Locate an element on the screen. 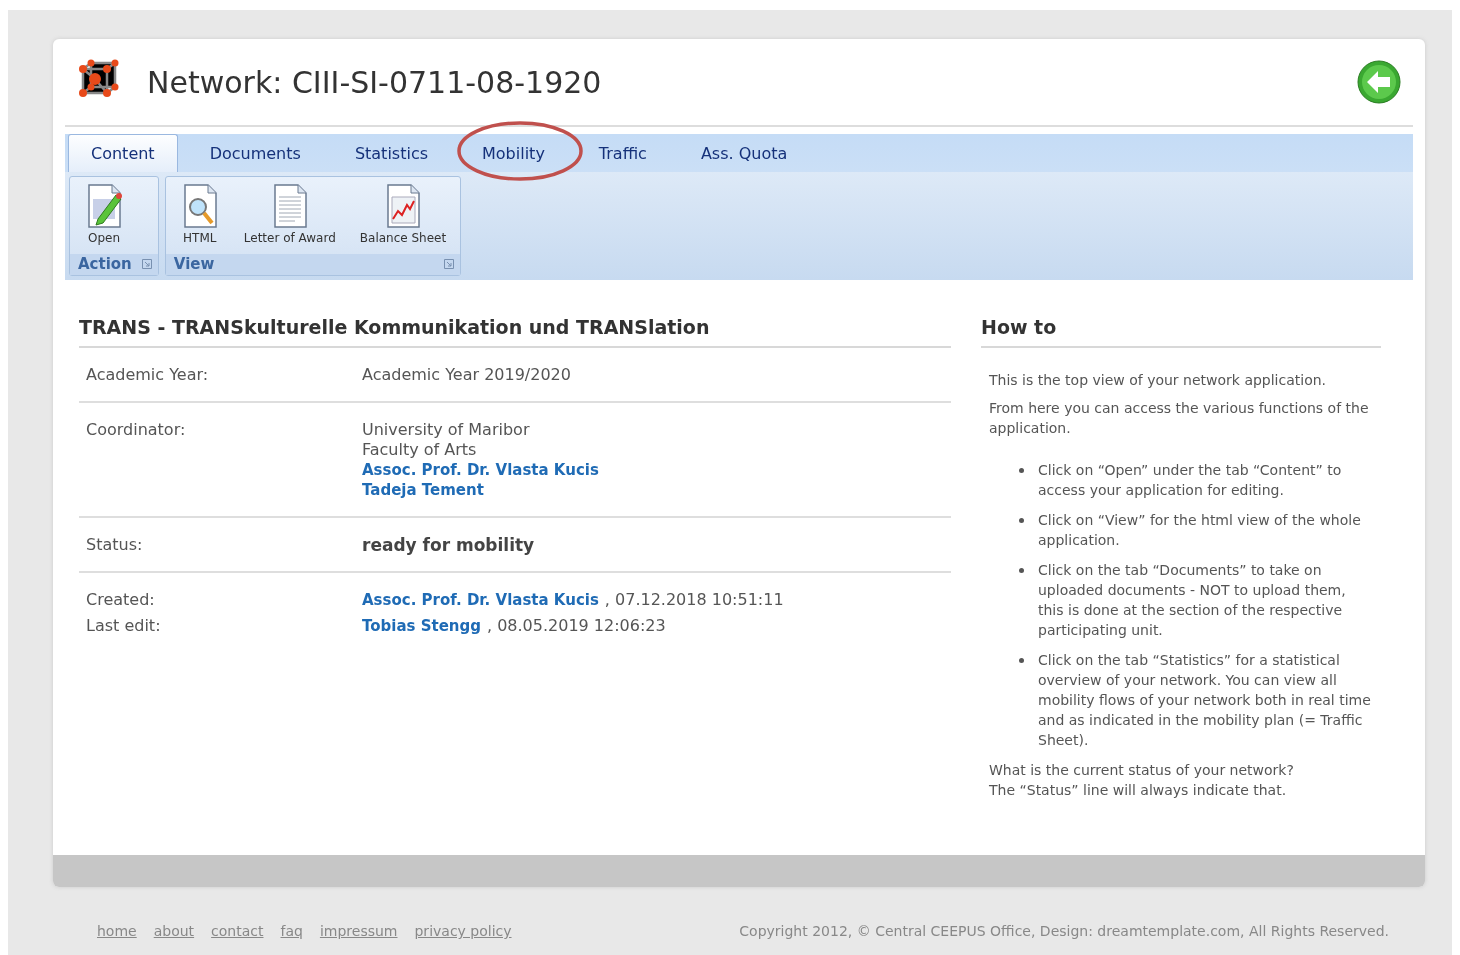  person-link: Tobias Stengg is located at coordinates (421, 626).